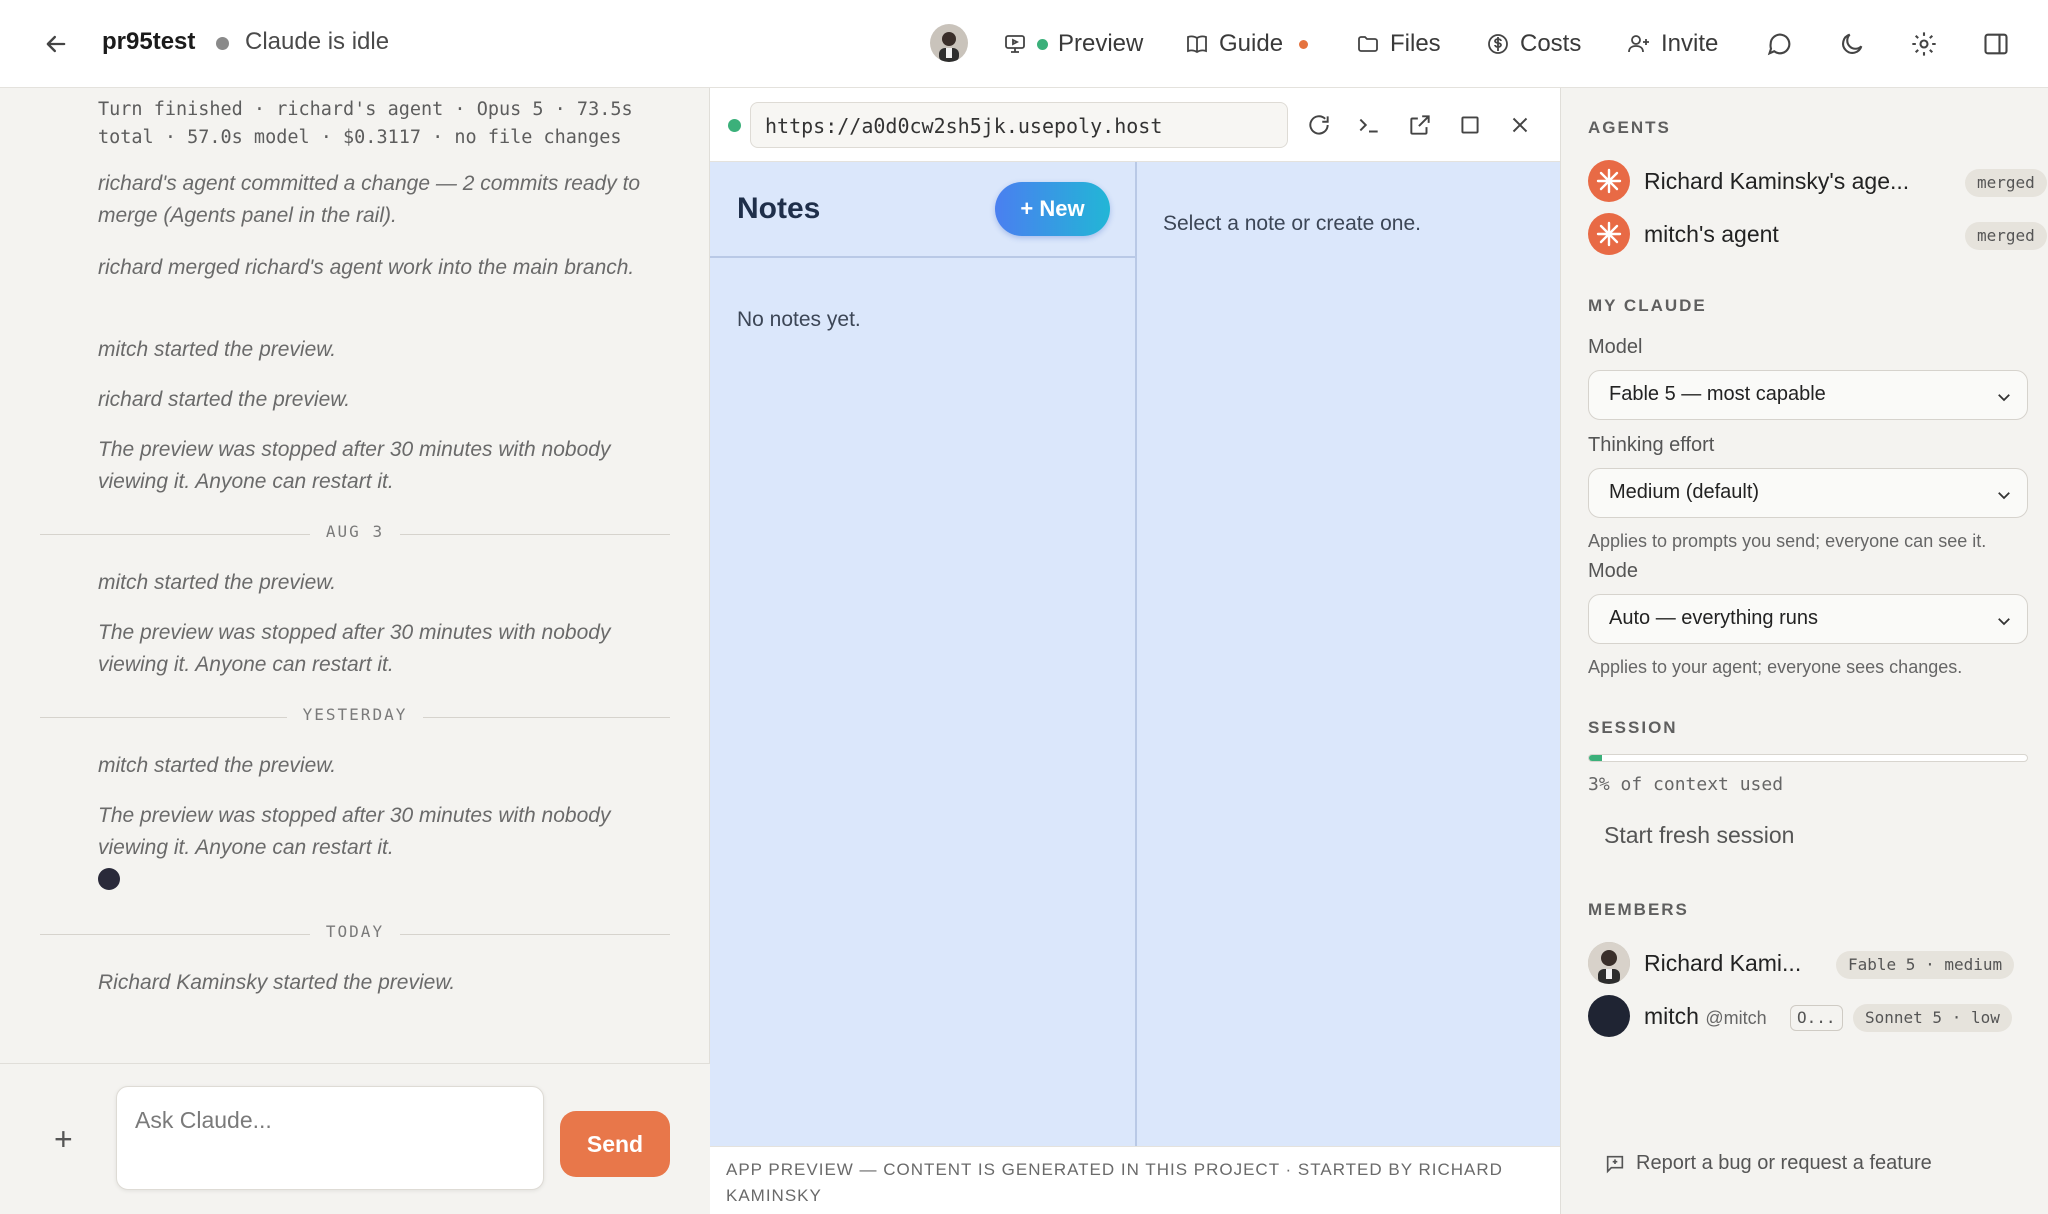 This screenshot has width=2048, height=1214. I want to click on chat-bubble-icon, so click(1780, 44).